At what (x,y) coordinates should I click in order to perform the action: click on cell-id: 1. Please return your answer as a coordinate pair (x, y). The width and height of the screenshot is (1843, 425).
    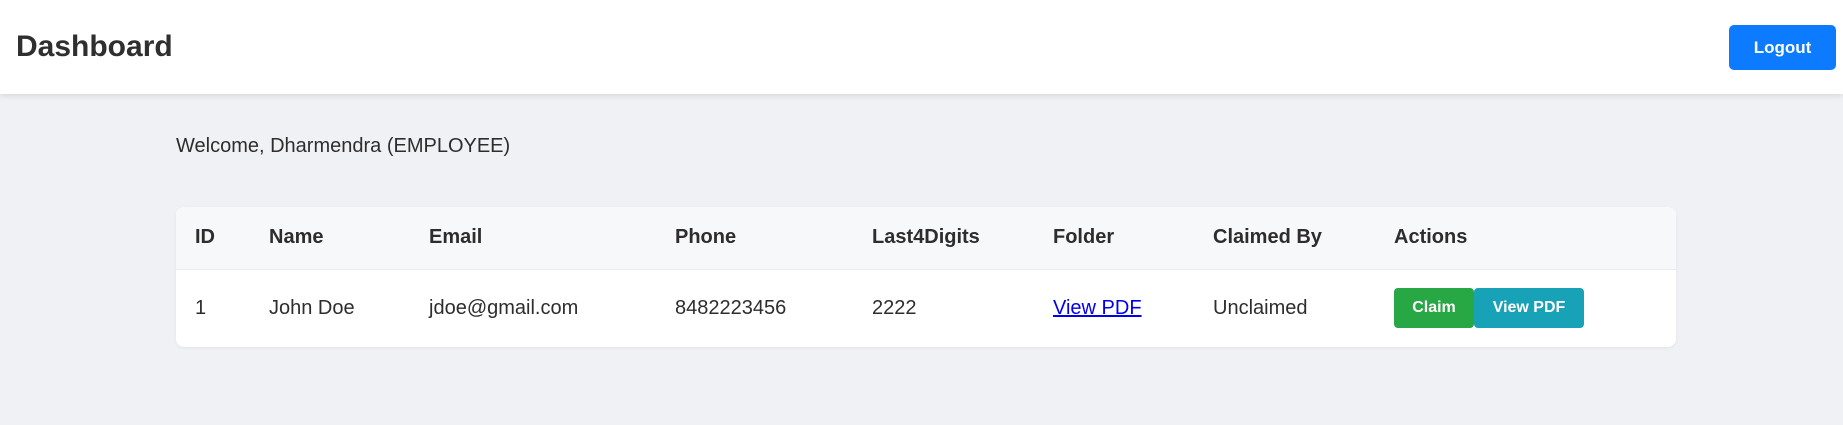
    Looking at the image, I should click on (201, 307).